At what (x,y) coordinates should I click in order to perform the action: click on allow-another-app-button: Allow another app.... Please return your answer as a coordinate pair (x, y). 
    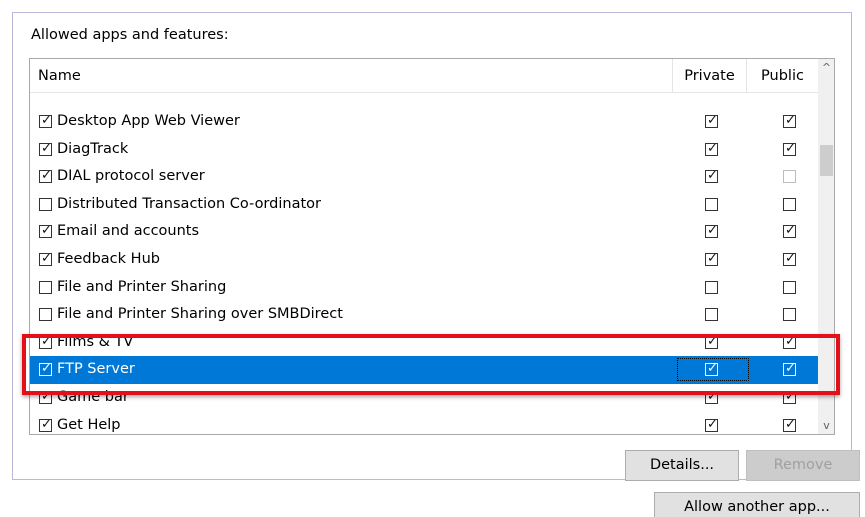
    Looking at the image, I should click on (757, 504).